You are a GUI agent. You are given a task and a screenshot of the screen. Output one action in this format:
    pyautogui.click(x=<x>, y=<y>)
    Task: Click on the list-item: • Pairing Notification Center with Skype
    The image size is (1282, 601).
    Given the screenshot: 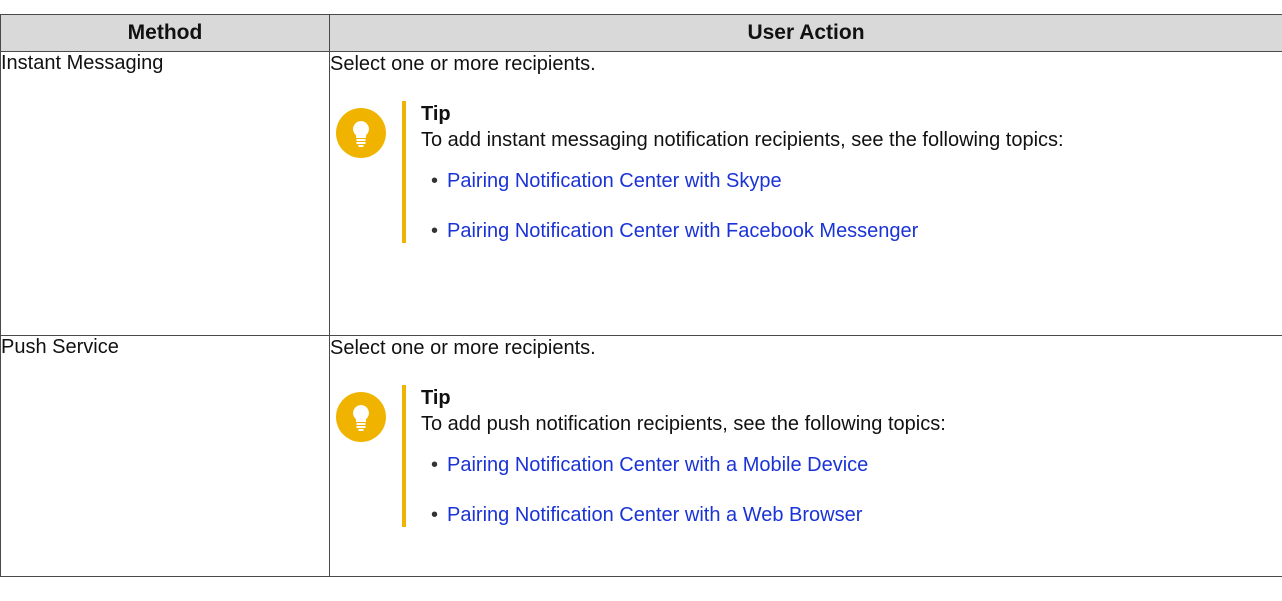 What is the action you would take?
    pyautogui.click(x=747, y=181)
    